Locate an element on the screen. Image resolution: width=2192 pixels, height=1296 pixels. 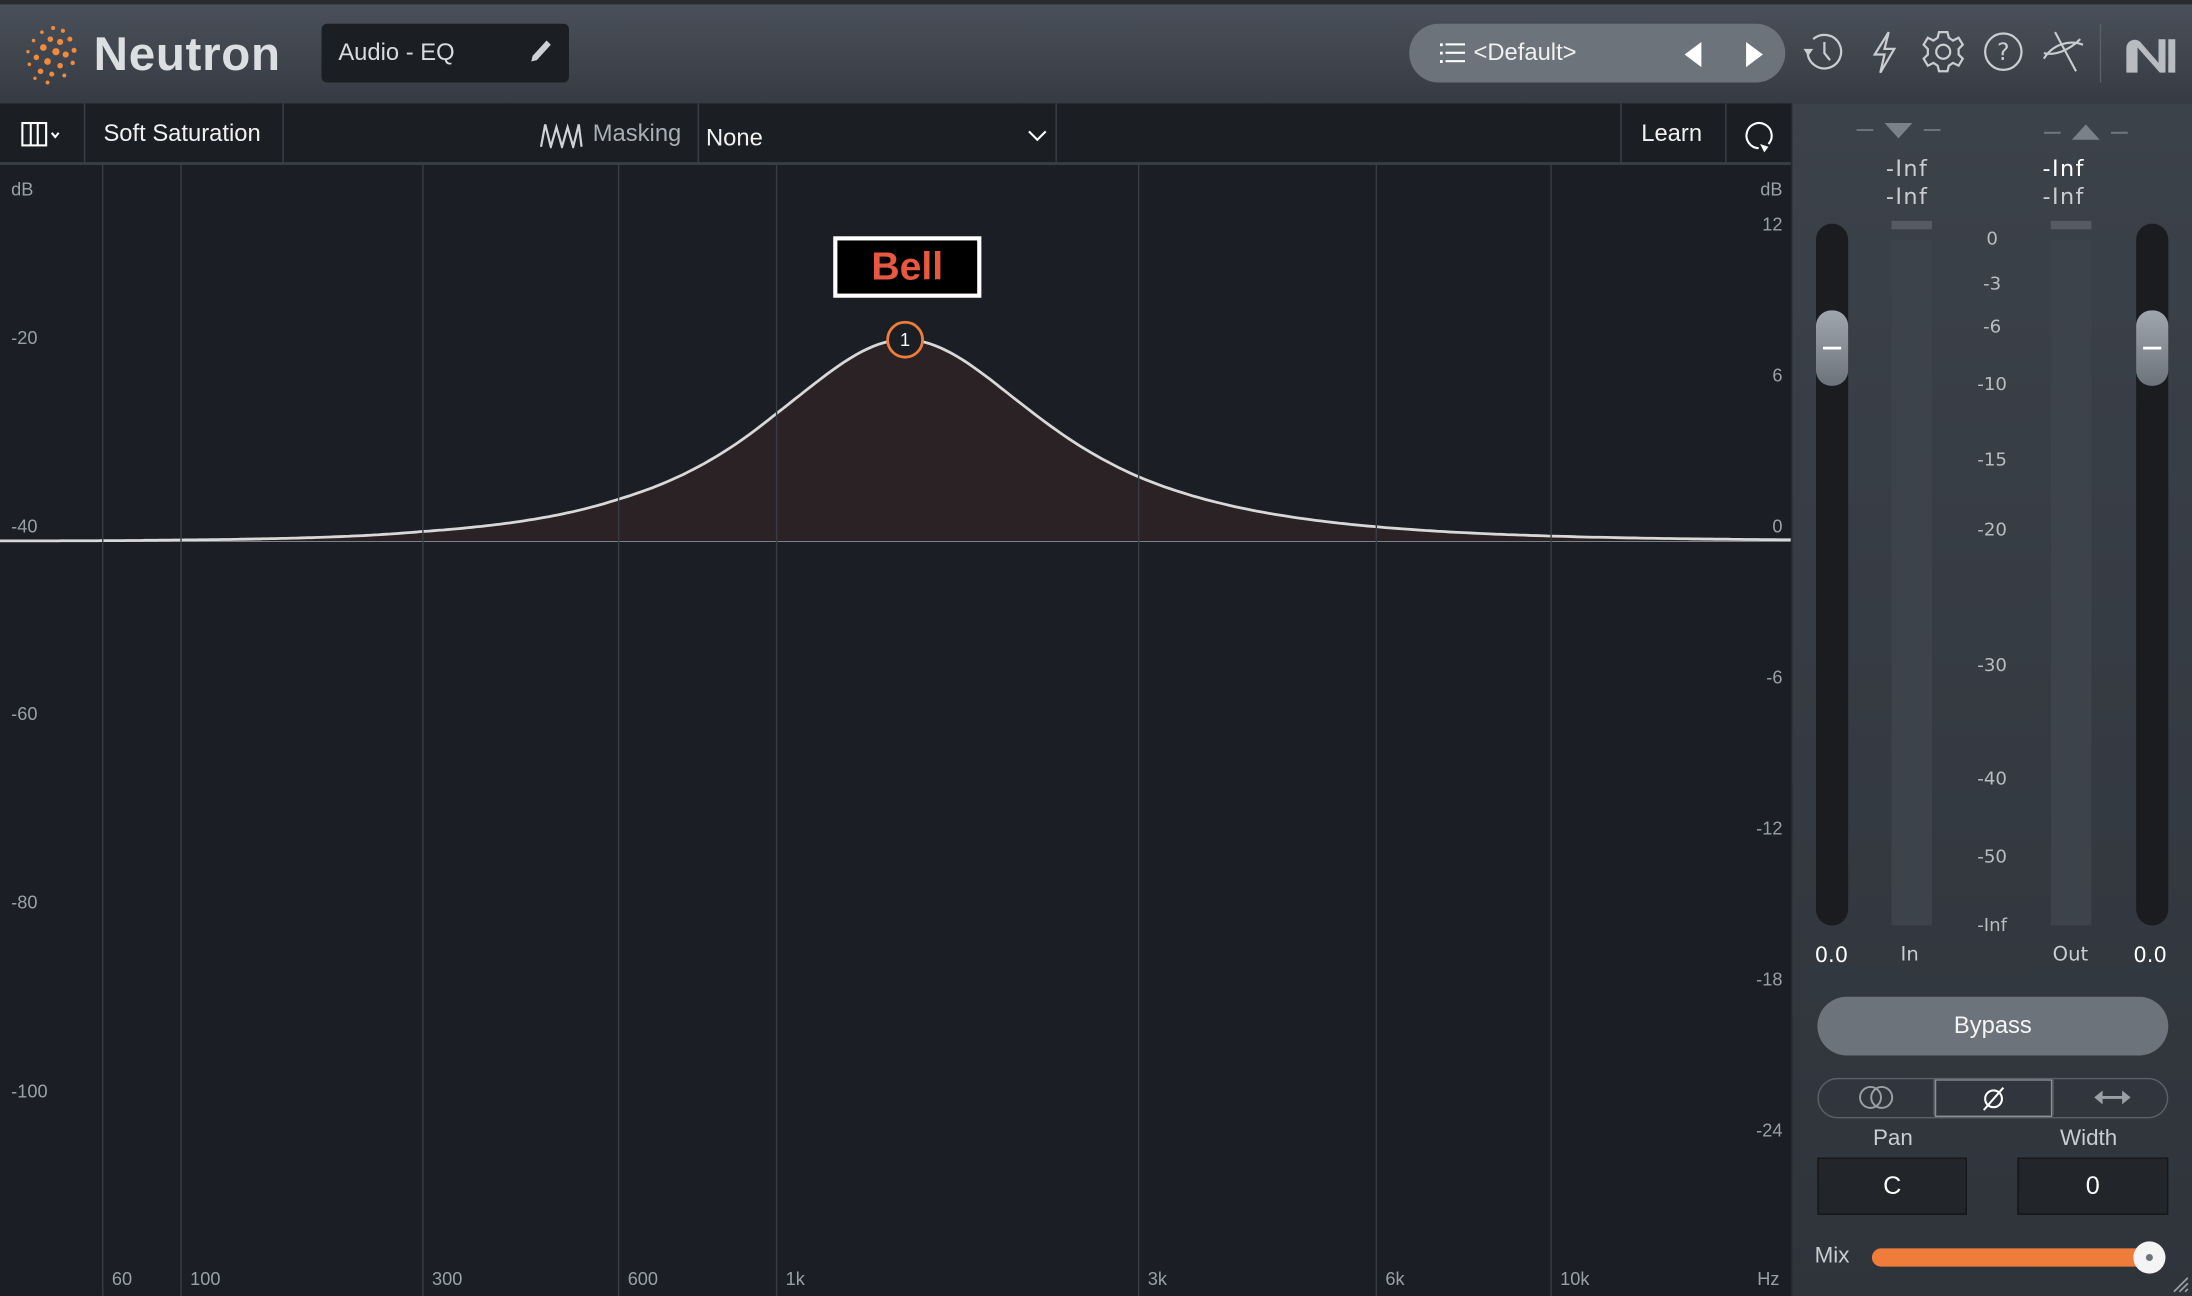
meter-scale-label: 0 is located at coordinates (1992, 240).